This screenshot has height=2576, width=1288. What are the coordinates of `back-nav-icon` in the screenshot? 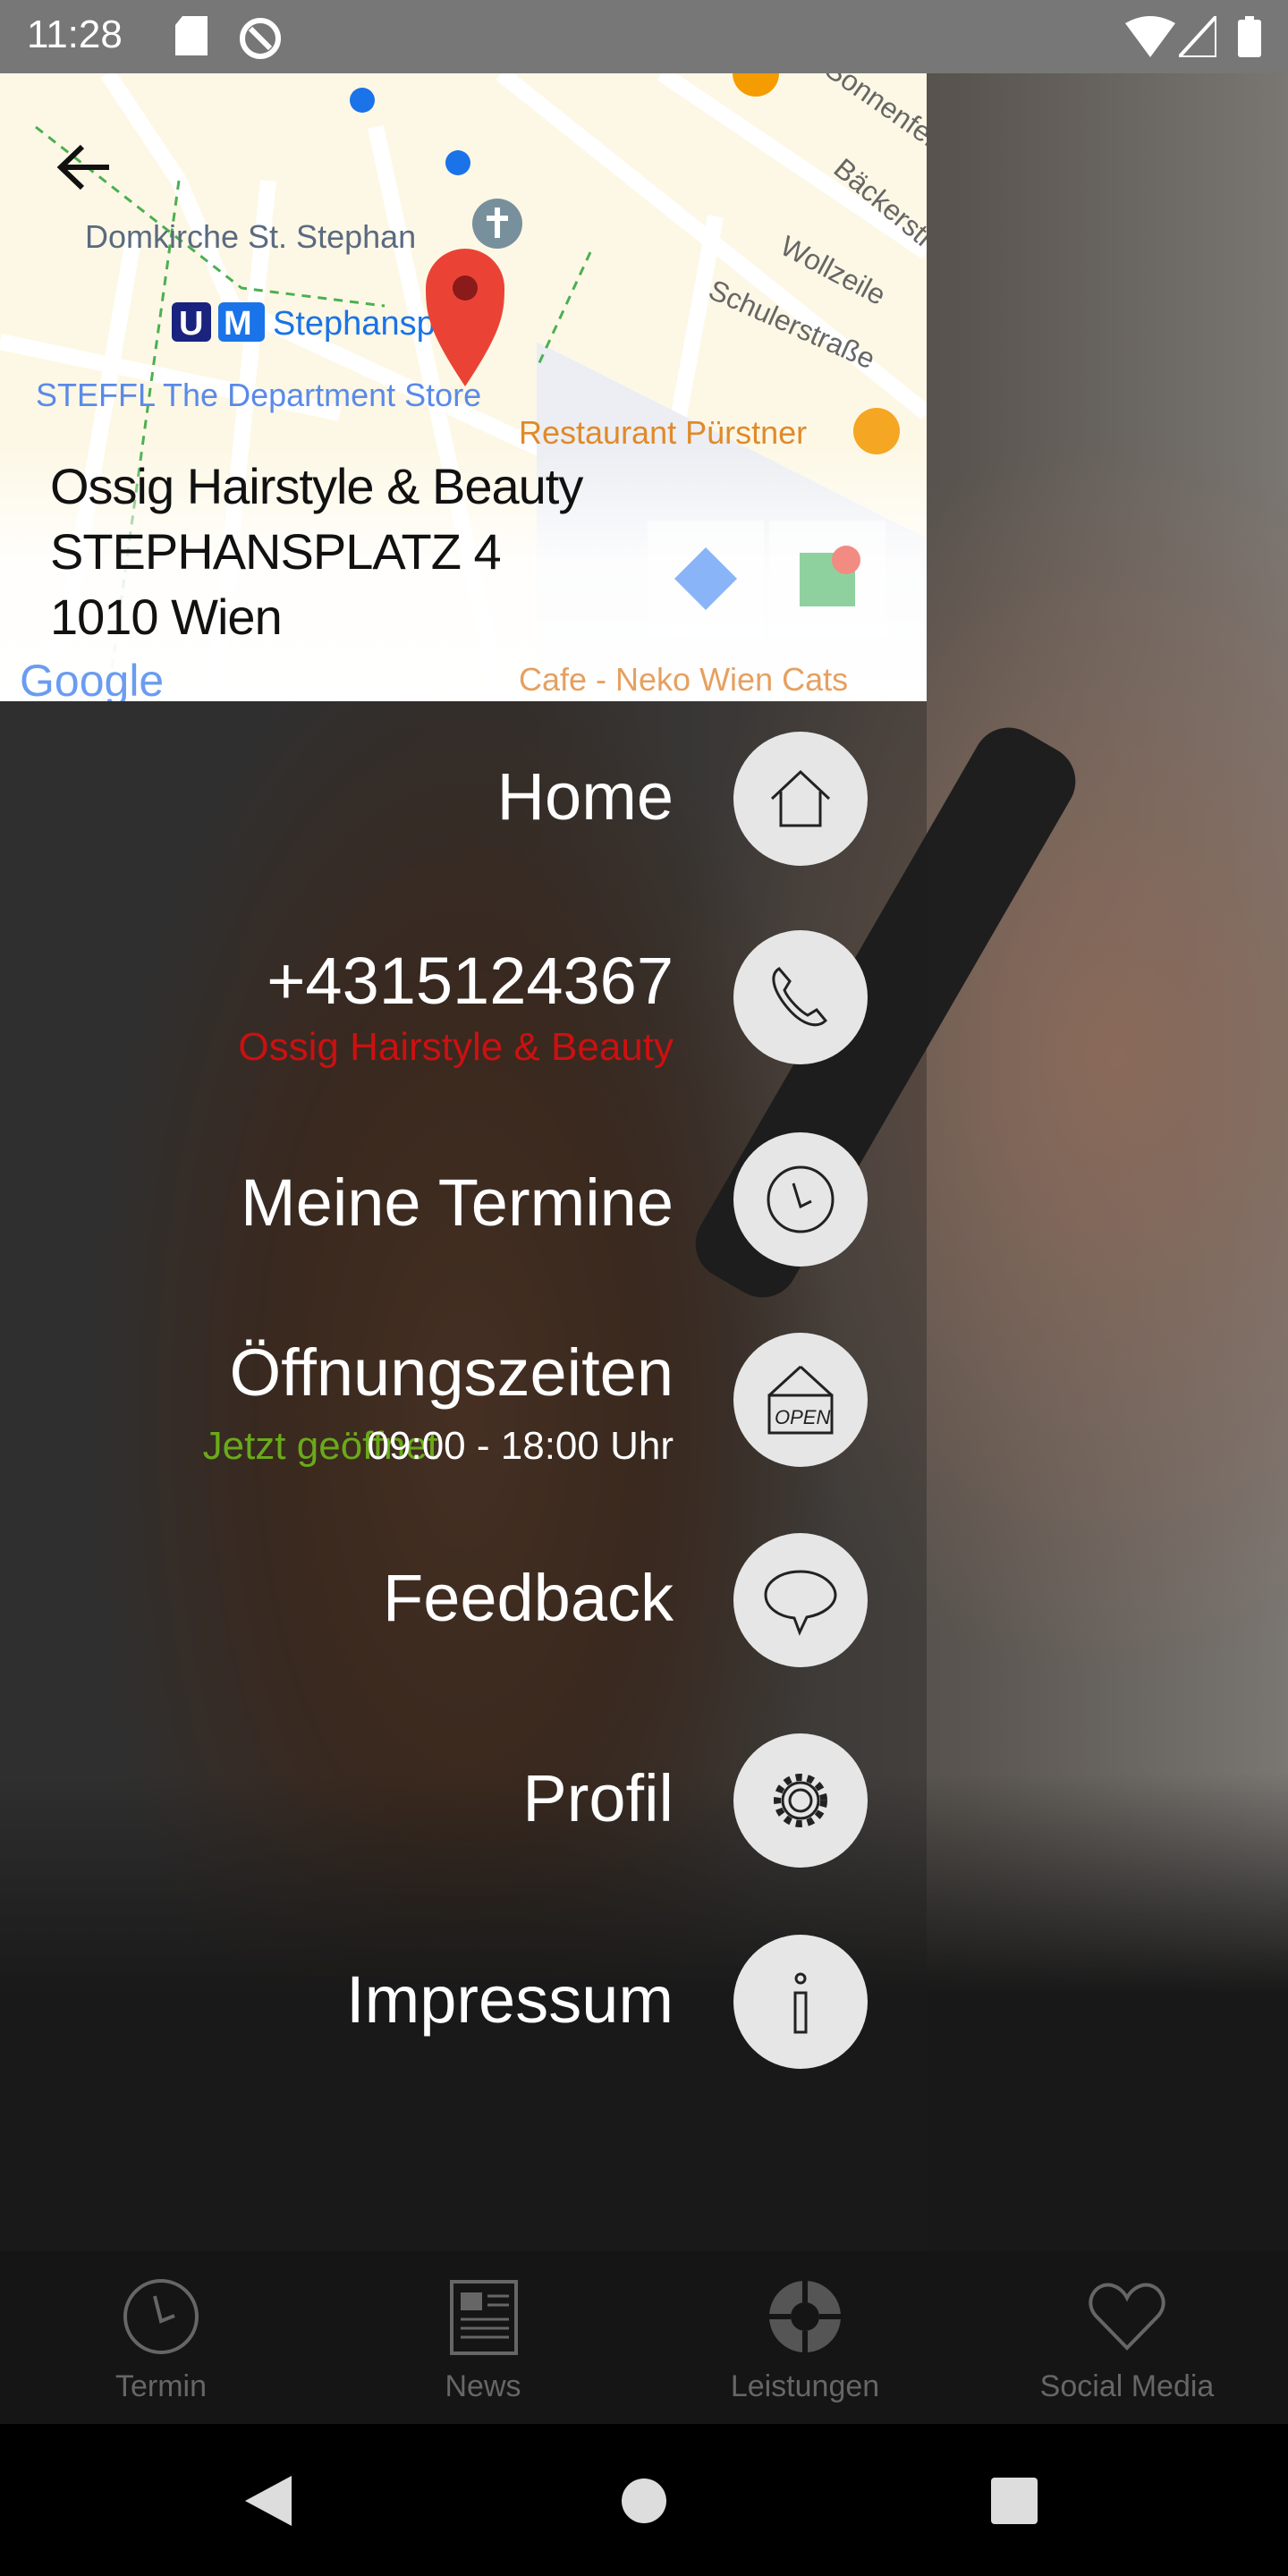 It's located at (268, 2501).